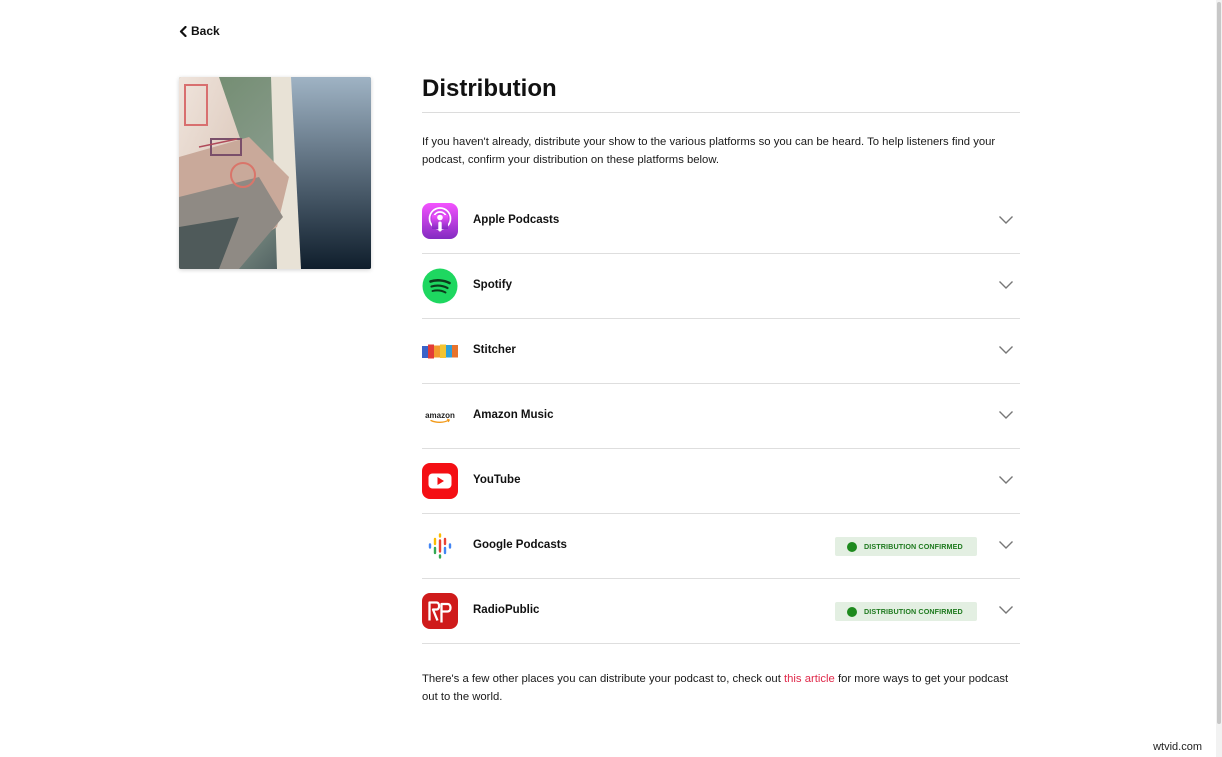 The image size is (1222, 757). Describe the element at coordinates (809, 679) in the screenshot. I see `article-link: this article` at that location.